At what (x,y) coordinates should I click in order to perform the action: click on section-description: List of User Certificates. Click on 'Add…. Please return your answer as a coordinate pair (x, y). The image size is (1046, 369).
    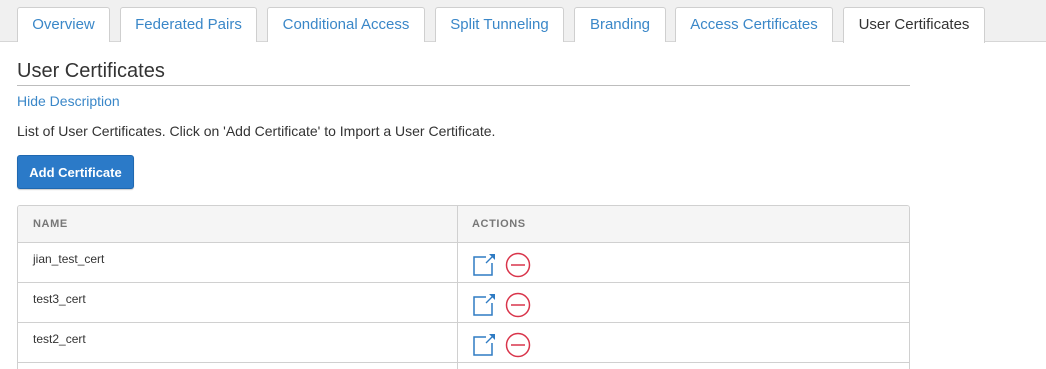
    Looking at the image, I should click on (256, 131).